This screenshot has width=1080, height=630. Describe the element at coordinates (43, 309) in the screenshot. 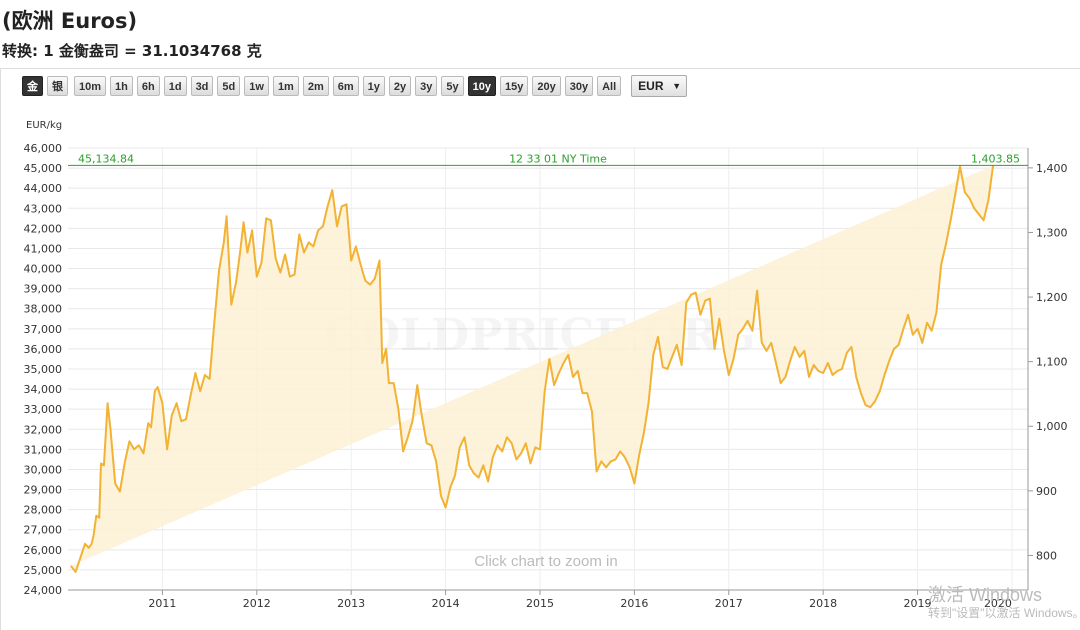

I see `y-tick-label: 38,000` at that location.